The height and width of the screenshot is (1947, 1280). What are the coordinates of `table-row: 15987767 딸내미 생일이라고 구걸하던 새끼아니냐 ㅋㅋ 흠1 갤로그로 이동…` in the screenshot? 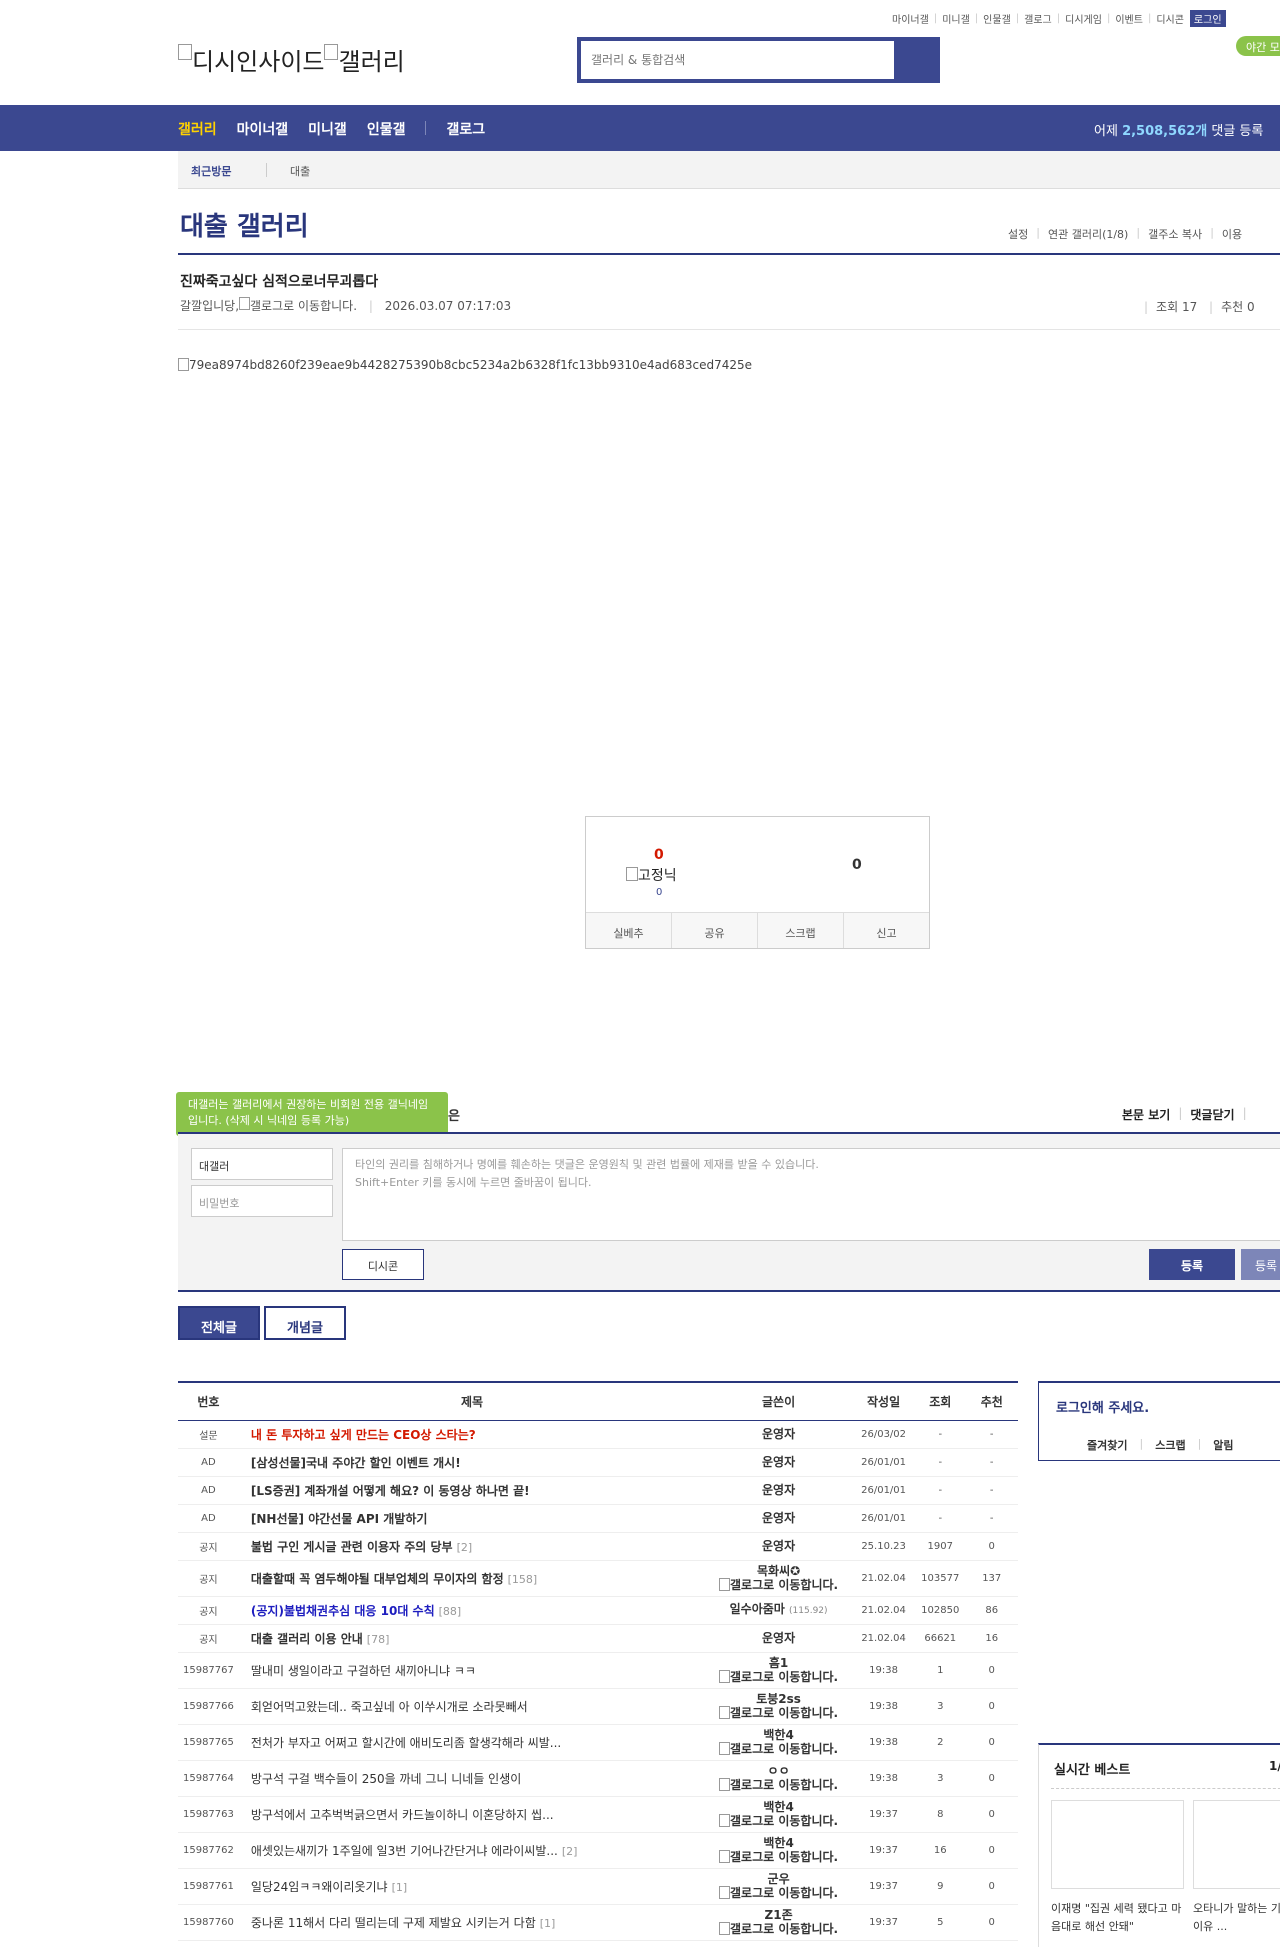 It's located at (598, 1670).